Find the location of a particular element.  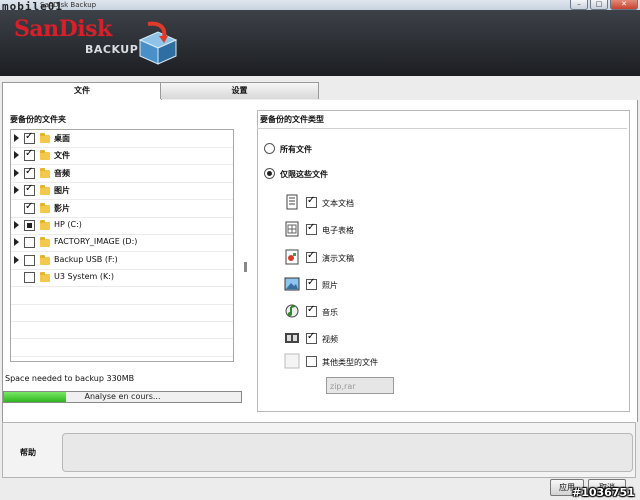

video-icon is located at coordinates (292, 338).